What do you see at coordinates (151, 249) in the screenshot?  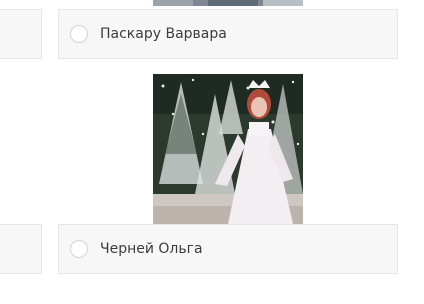 I see `option-label-2: Черней Ольга` at bounding box center [151, 249].